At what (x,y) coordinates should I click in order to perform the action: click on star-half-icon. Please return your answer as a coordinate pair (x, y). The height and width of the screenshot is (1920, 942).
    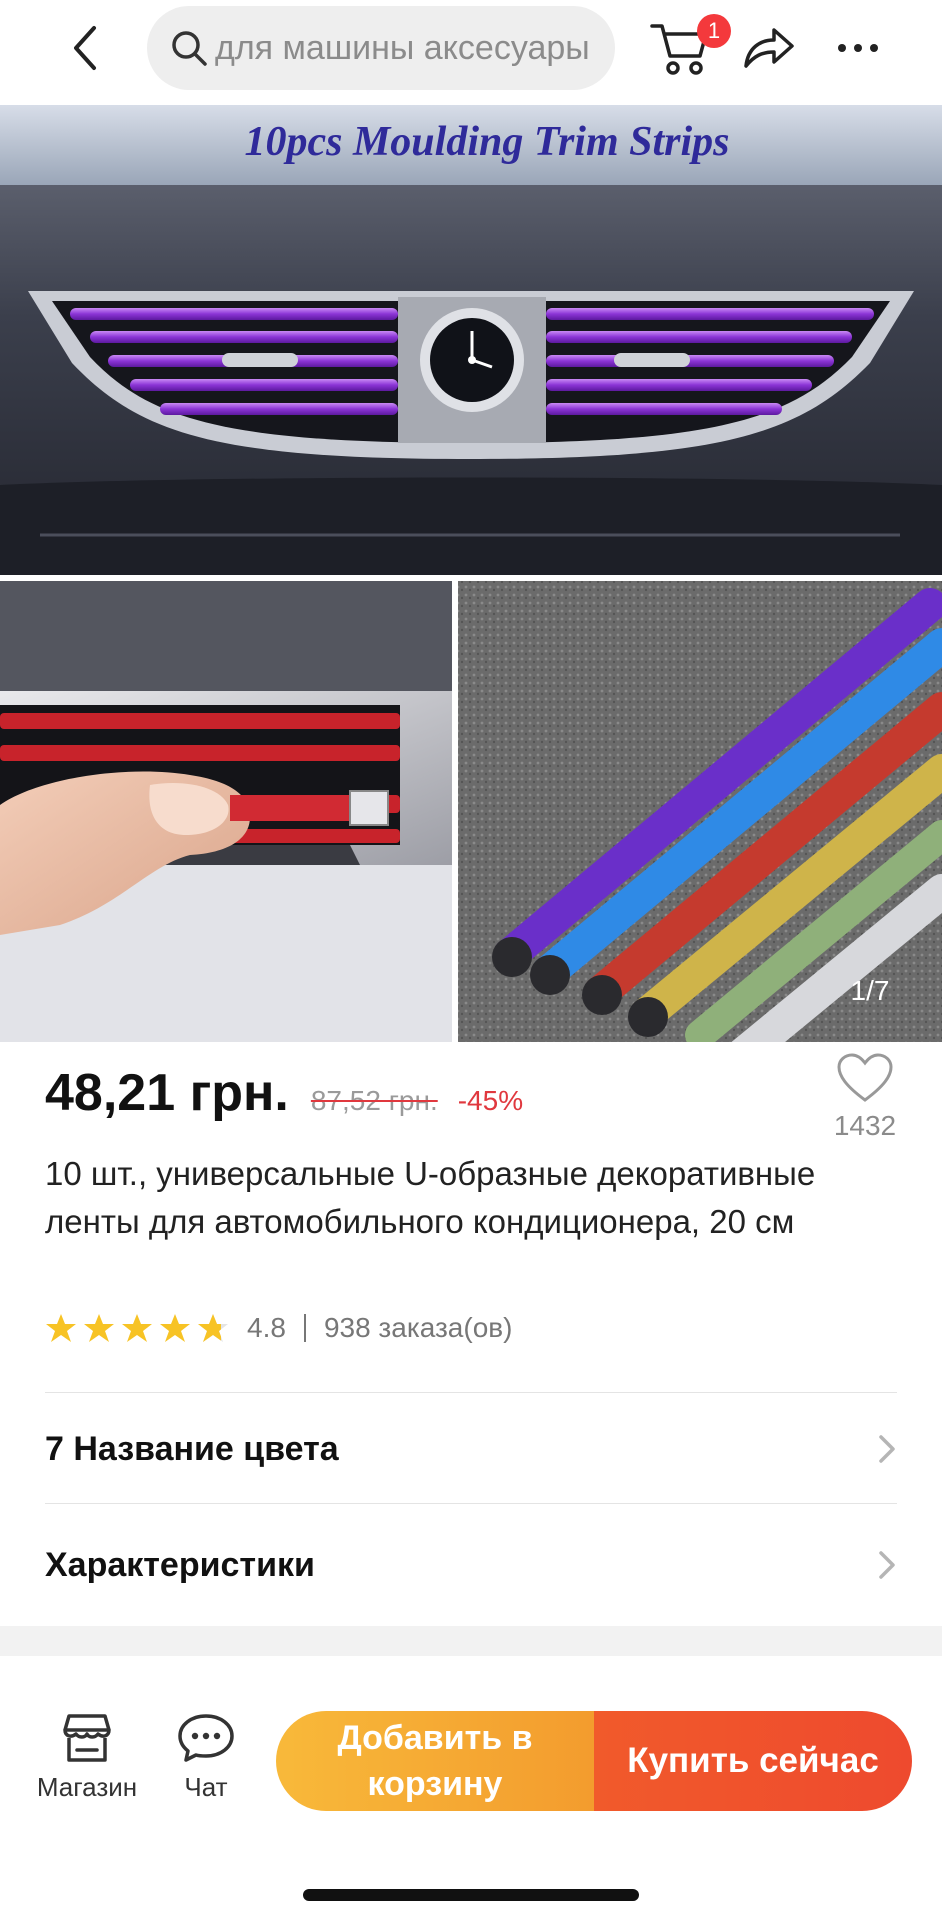
    Looking at the image, I should click on (213, 1328).